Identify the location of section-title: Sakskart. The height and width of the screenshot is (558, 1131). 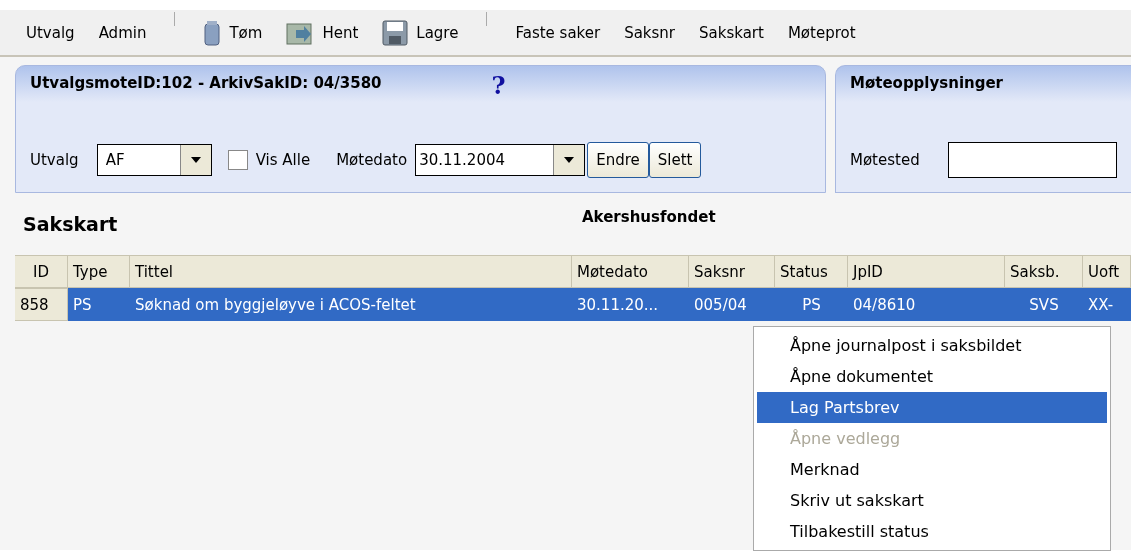
(70, 224).